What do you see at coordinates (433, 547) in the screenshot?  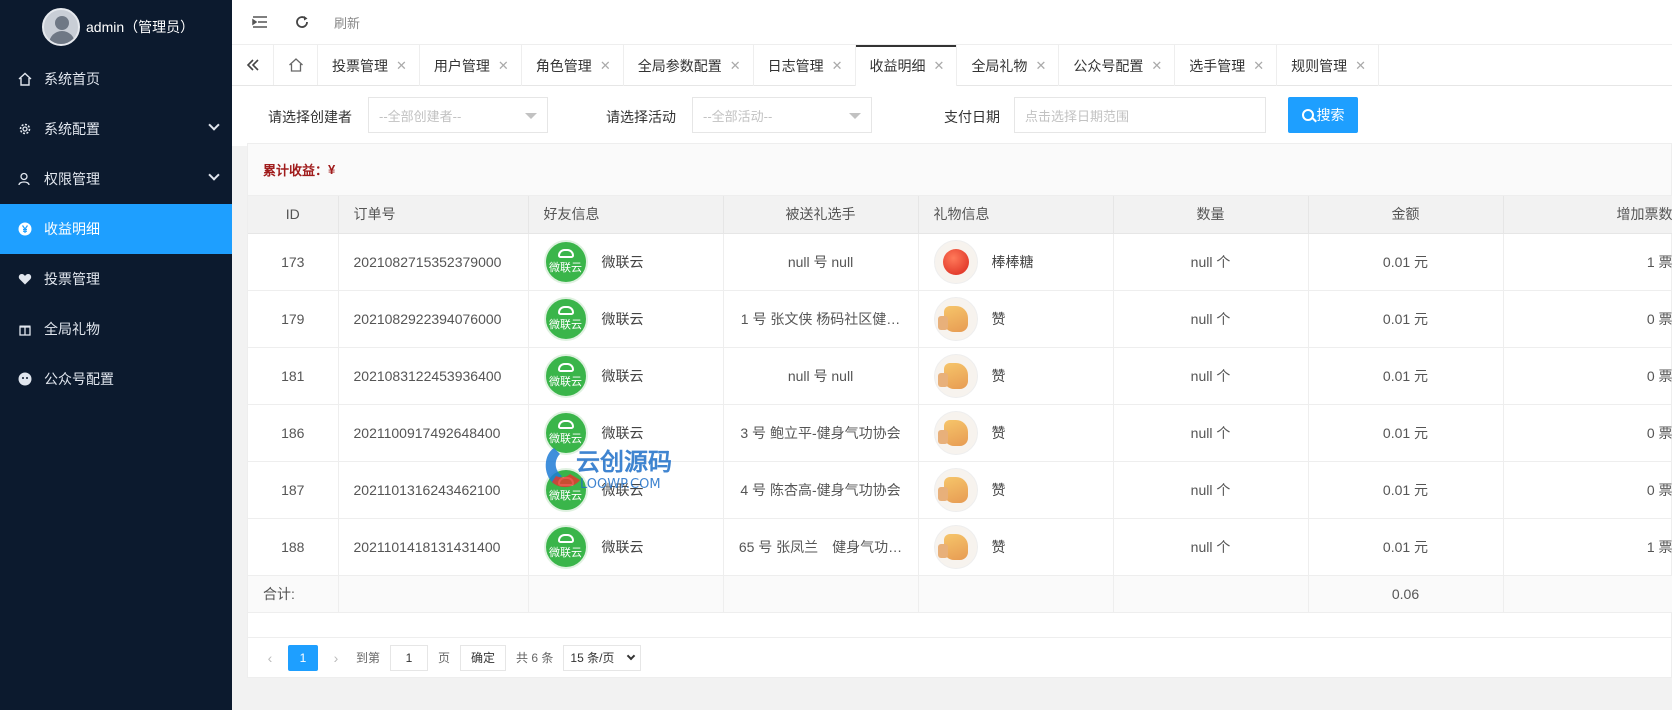 I see `cell-order: 2021101418131431400` at bounding box center [433, 547].